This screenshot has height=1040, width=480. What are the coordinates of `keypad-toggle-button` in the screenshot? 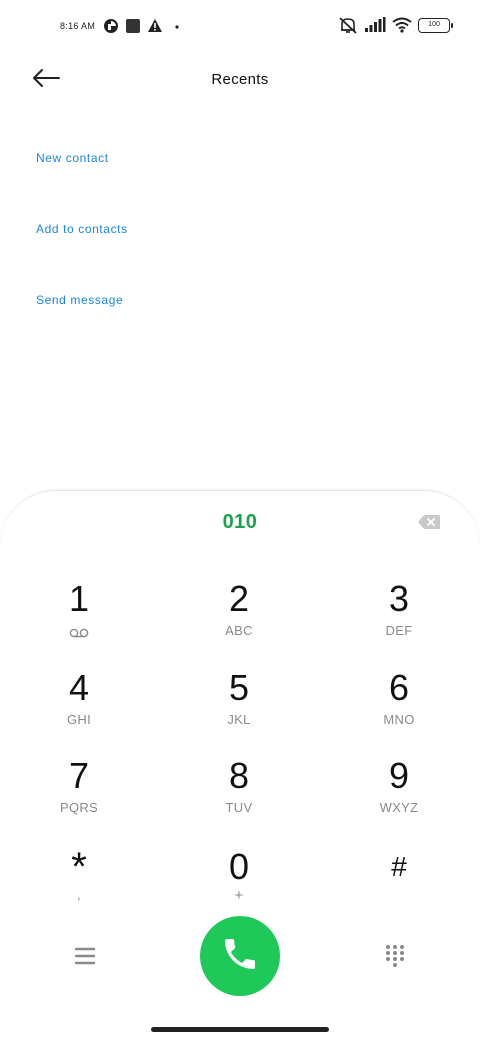 It's located at (395, 956).